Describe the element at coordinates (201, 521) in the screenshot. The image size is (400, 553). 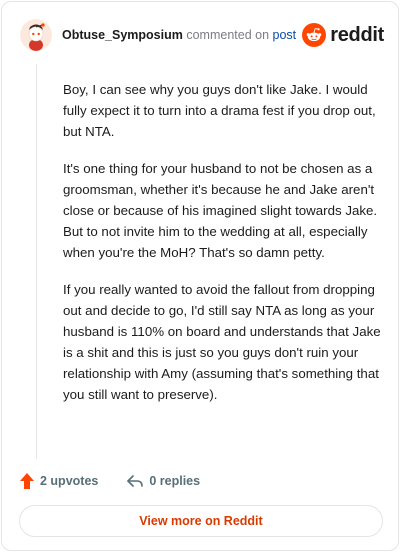
I see `view-more-button: View more on Reddit` at that location.